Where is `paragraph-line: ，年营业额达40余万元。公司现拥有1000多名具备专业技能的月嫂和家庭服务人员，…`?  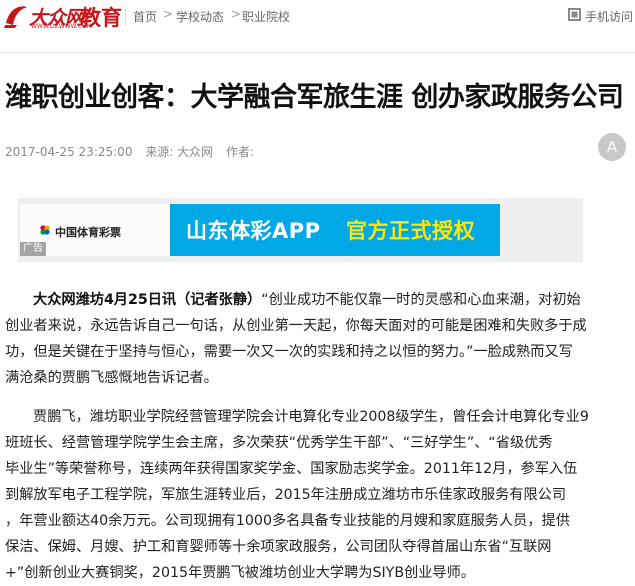 paragraph-line: ，年营业额达40余万元。公司现拥有1000多名具备专业技能的月嫂和家庭服务人员，… is located at coordinates (287, 521).